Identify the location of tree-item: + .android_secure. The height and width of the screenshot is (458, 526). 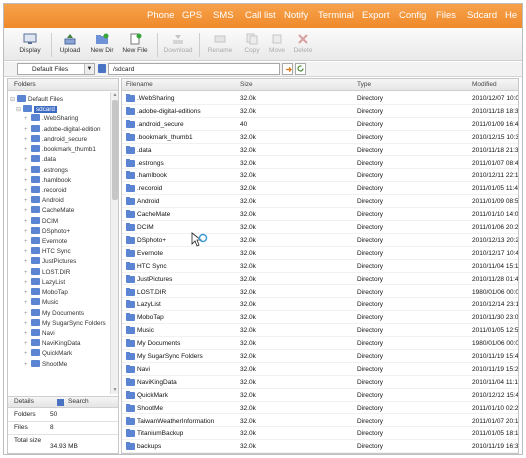
(55, 139).